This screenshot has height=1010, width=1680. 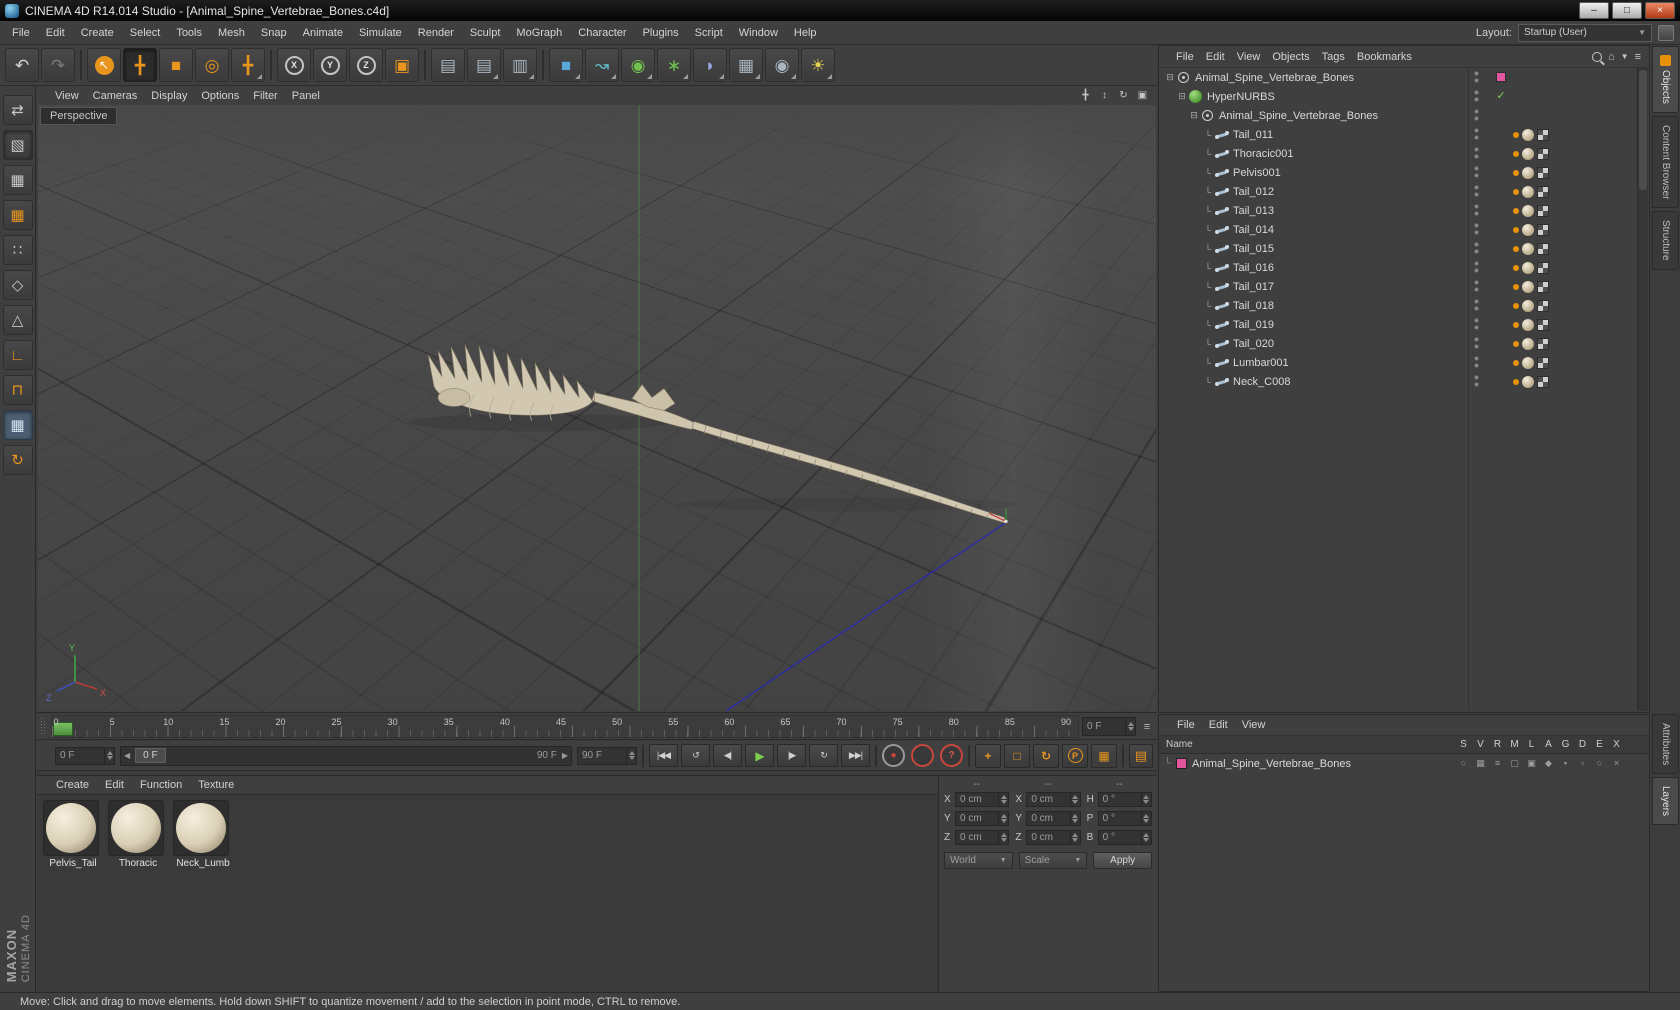 What do you see at coordinates (1643, 130) in the screenshot?
I see `scrollbar-thumb` at bounding box center [1643, 130].